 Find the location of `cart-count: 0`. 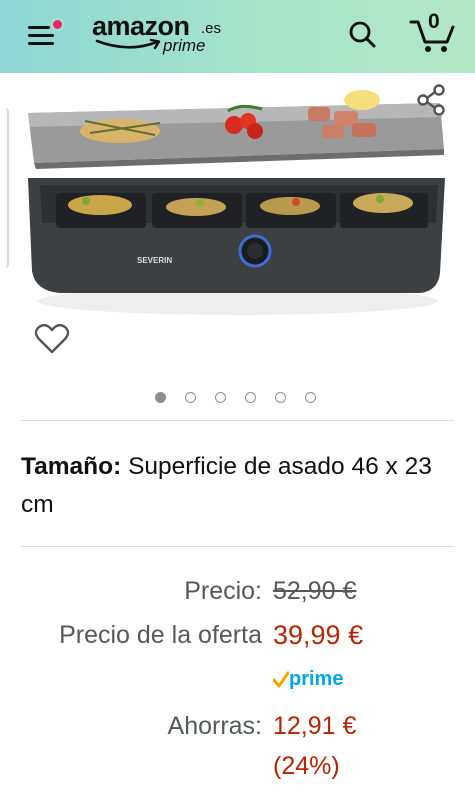

cart-count: 0 is located at coordinates (434, 21).